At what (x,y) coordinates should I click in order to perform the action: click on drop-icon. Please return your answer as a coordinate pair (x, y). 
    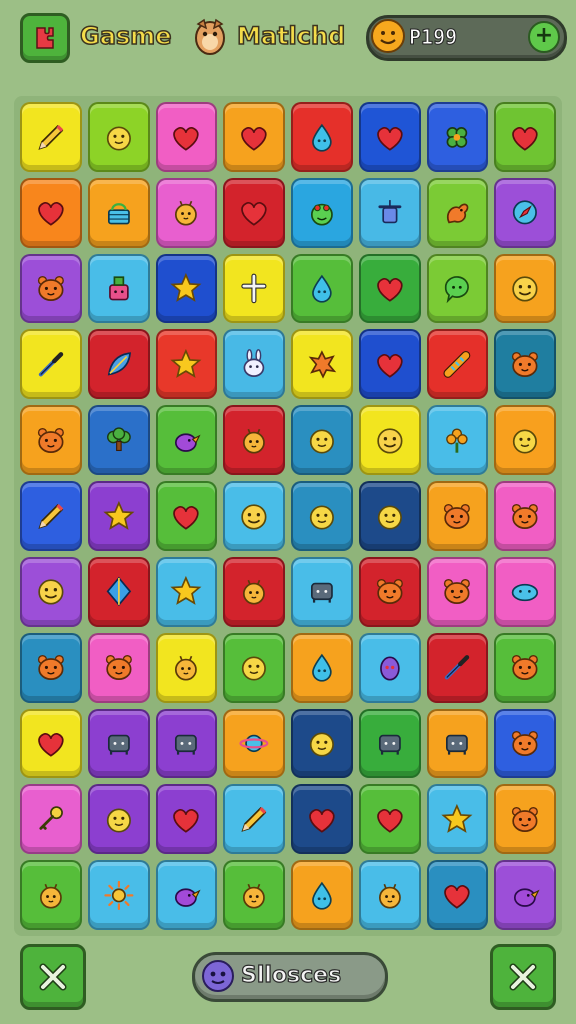
    Looking at the image, I should click on (322, 288).